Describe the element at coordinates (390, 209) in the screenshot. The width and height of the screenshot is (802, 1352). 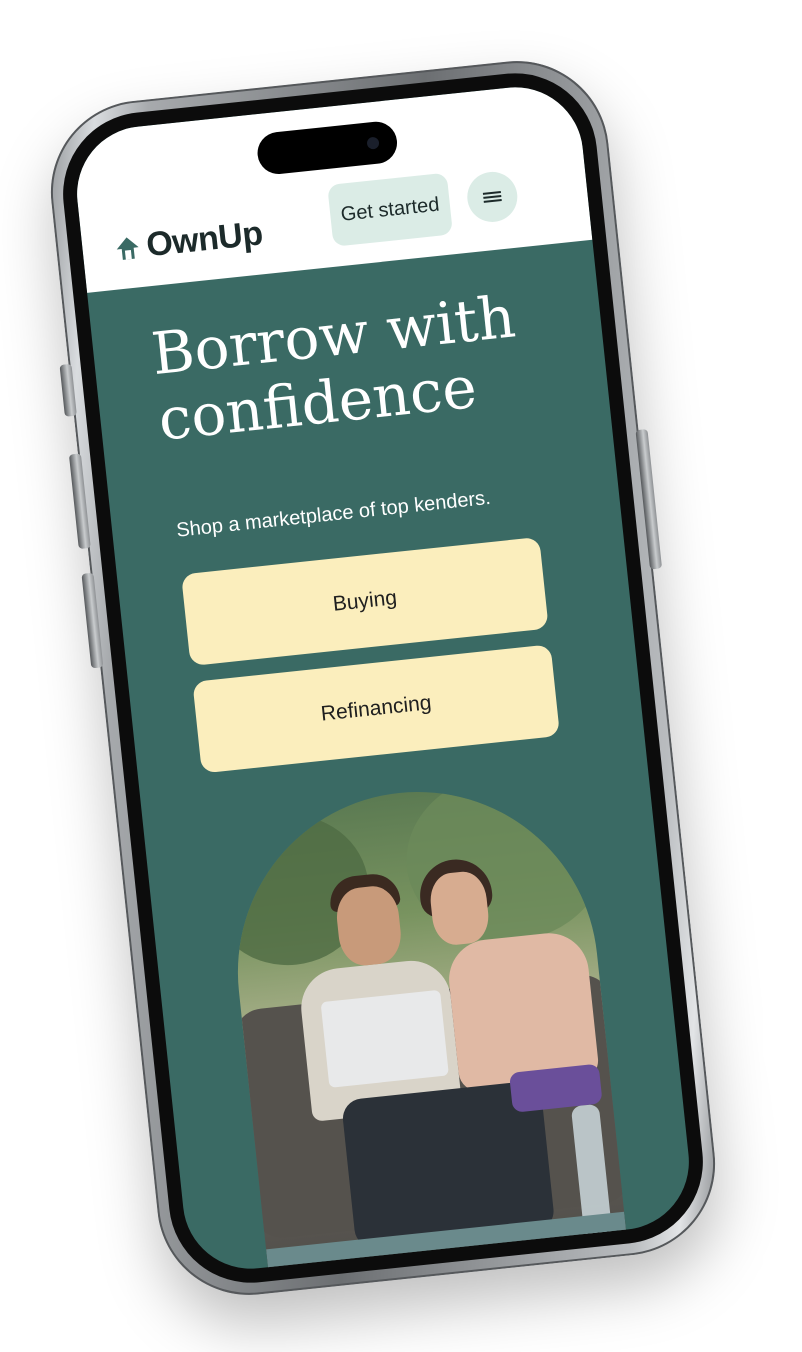
I see `get-started-button: Get started` at that location.